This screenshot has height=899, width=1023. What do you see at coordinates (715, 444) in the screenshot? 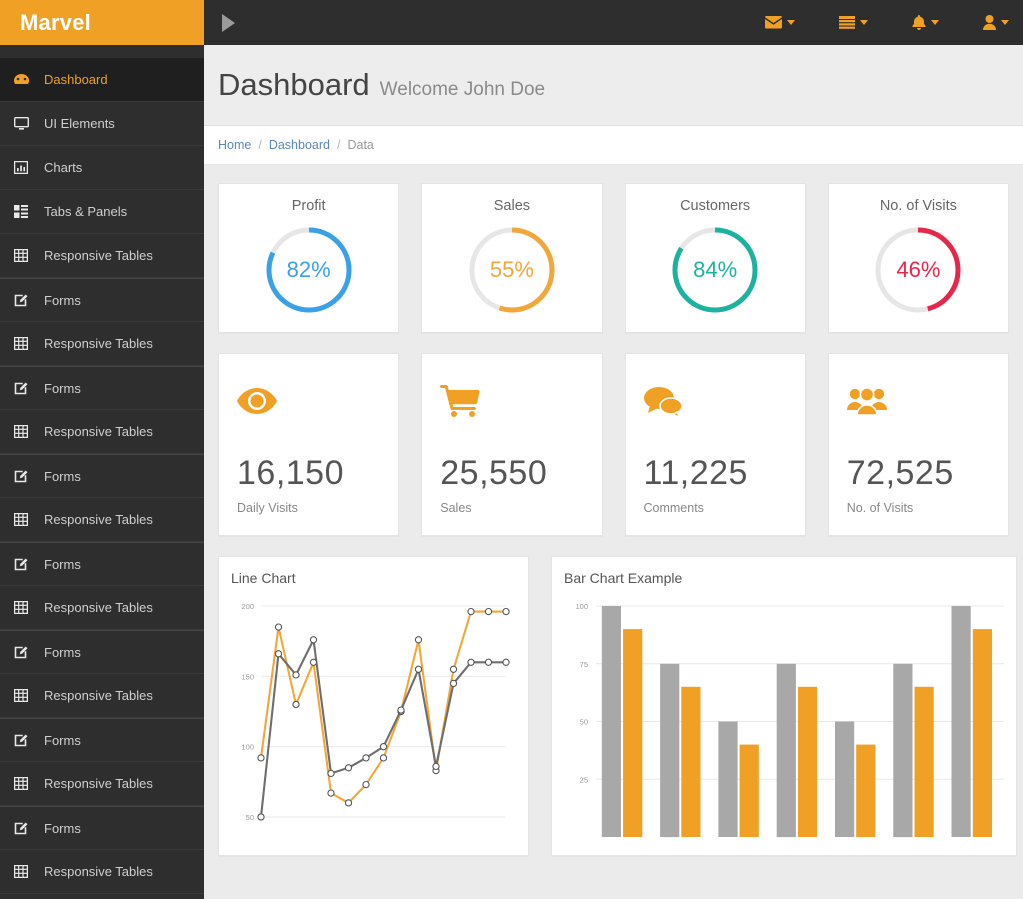
I see `stat-card-comments: 11,225 Comments` at bounding box center [715, 444].